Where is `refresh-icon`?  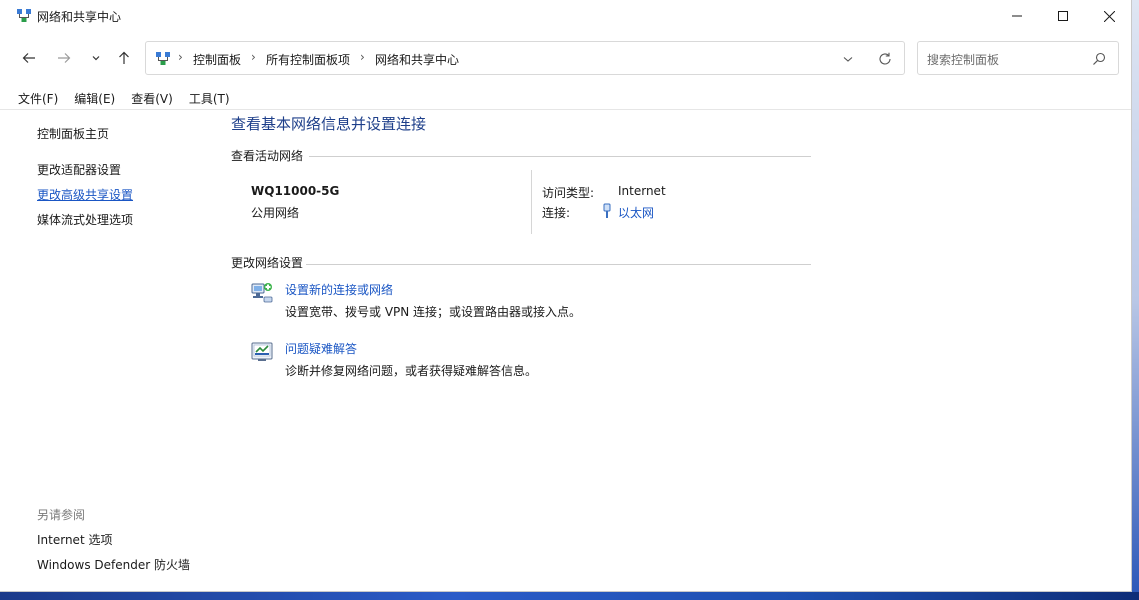 refresh-icon is located at coordinates (885, 59).